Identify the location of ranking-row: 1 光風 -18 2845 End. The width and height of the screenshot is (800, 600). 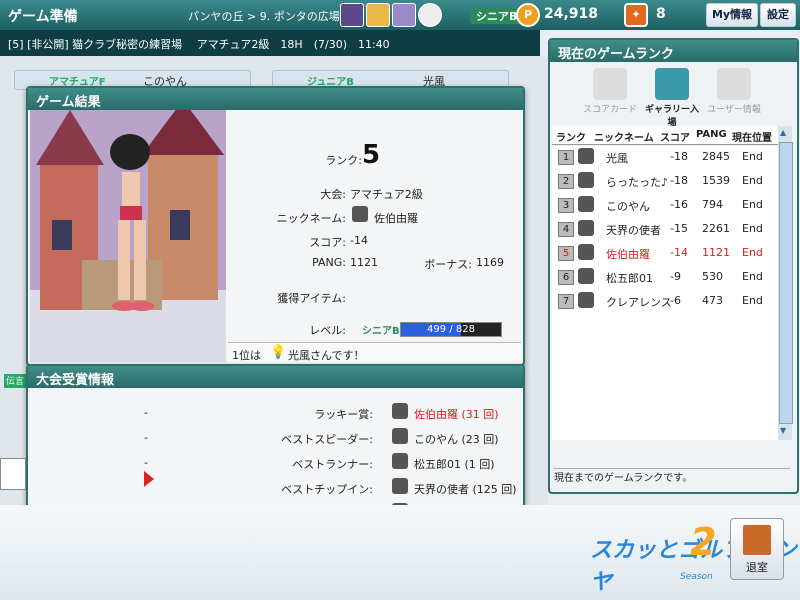
(665, 157).